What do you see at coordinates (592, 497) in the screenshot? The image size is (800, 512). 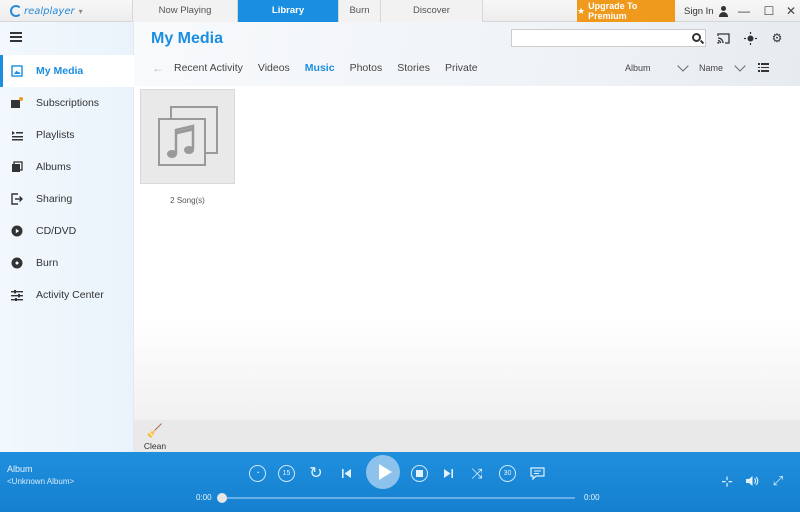 I see `total-time: 0:00` at bounding box center [592, 497].